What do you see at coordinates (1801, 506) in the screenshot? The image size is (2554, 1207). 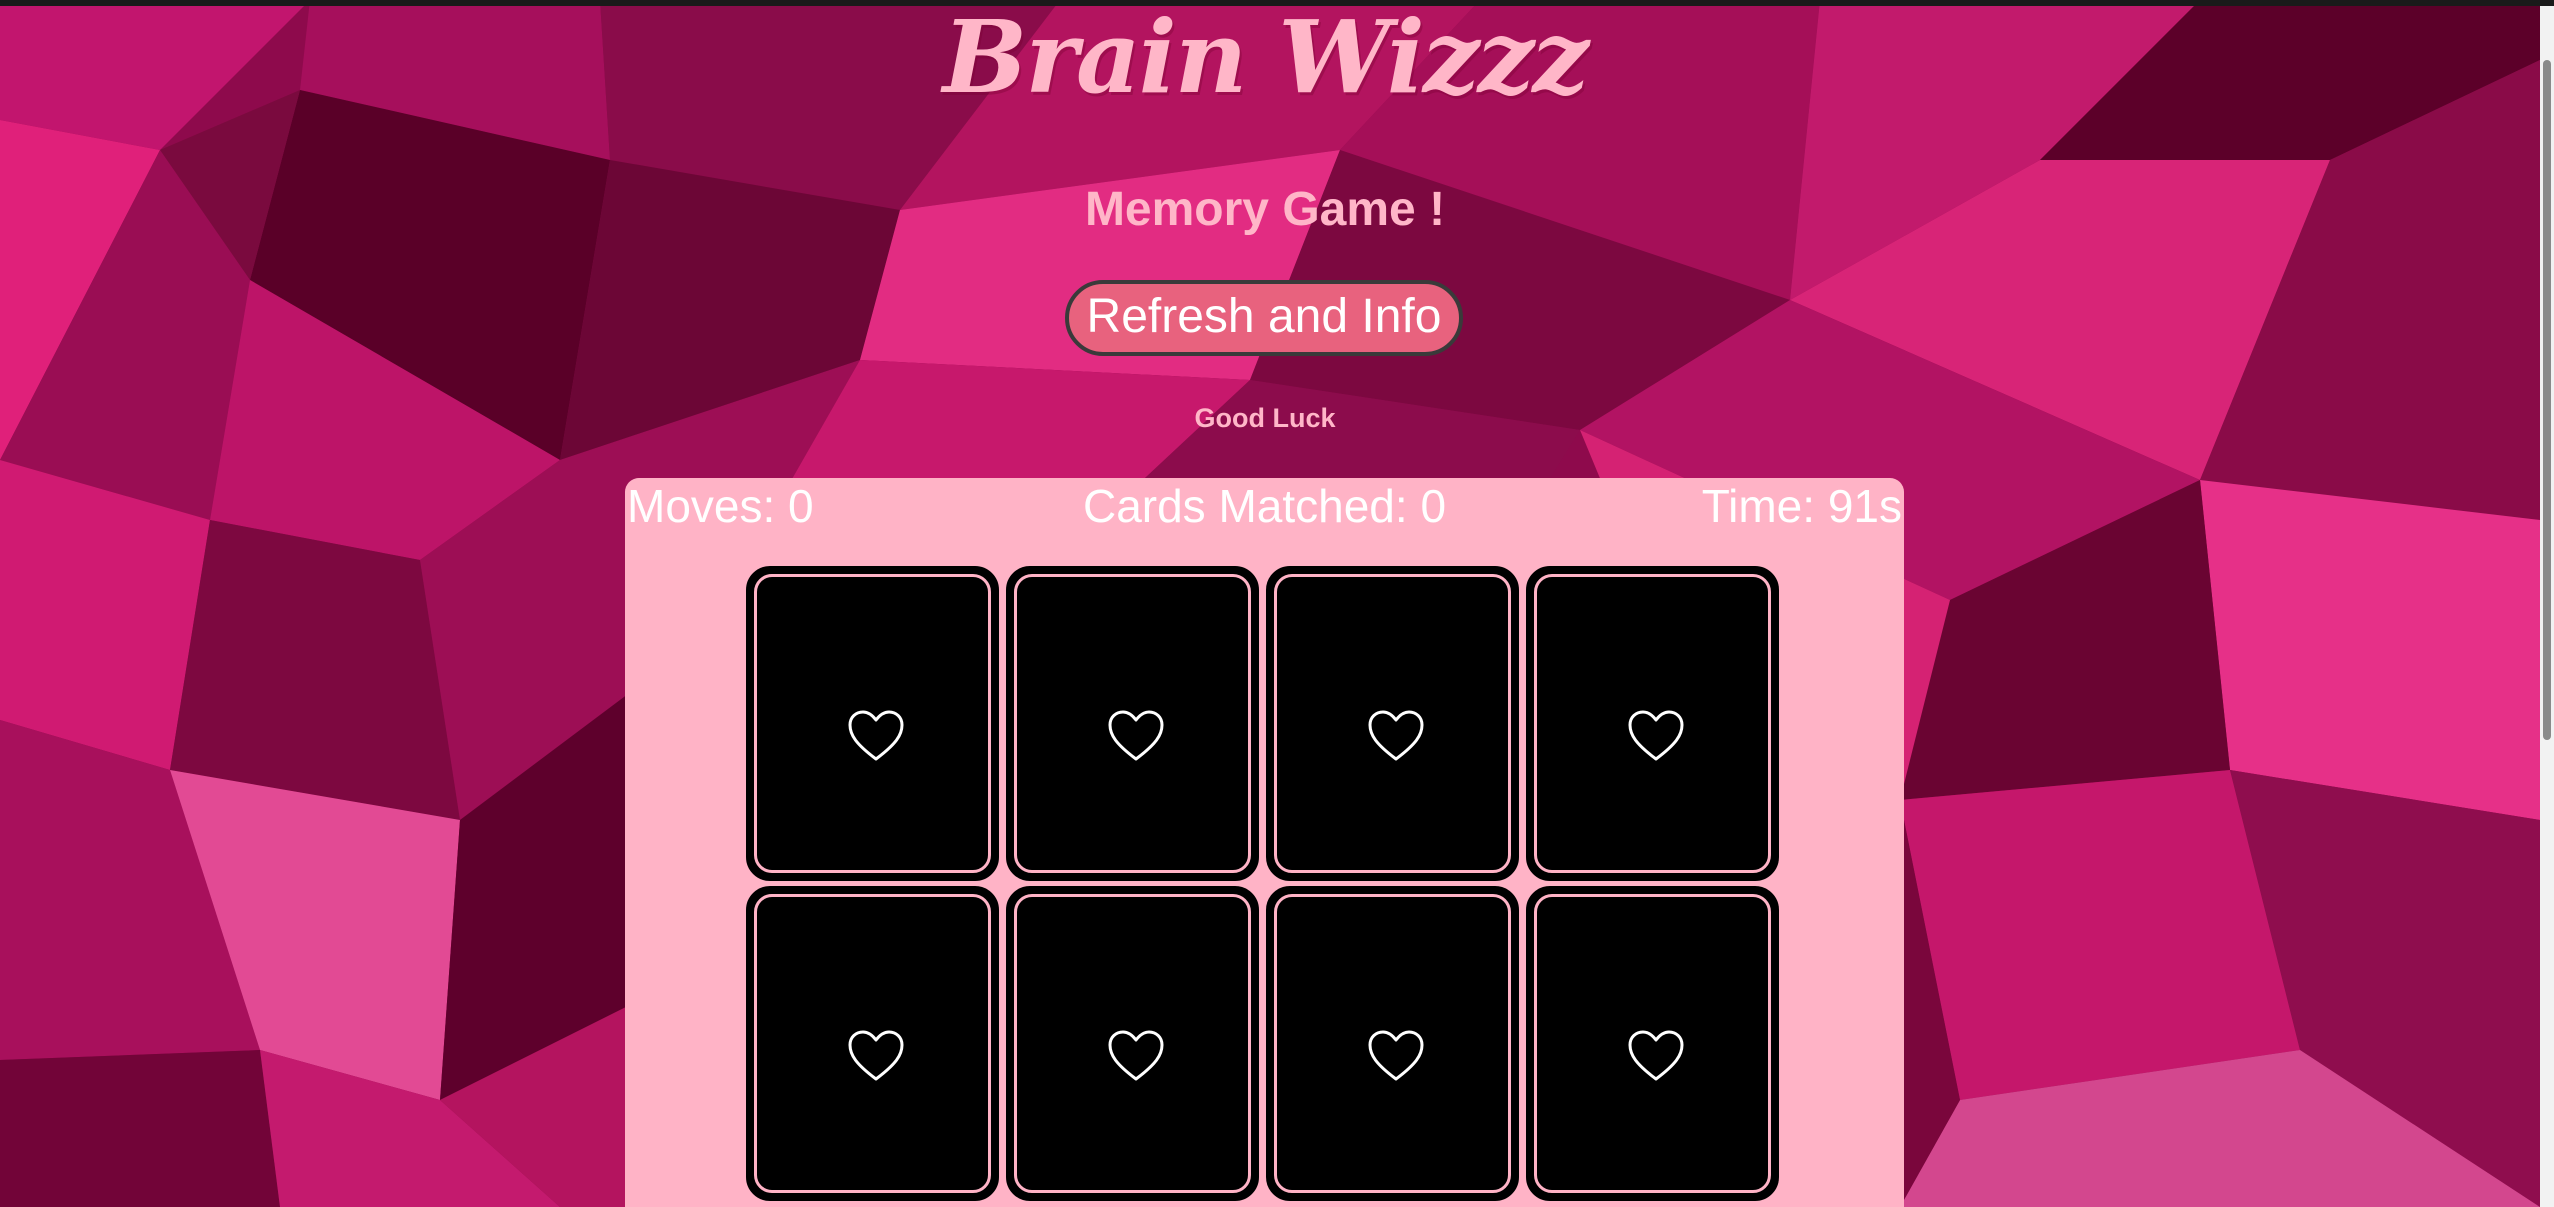 I see `timer: Time: 91s` at bounding box center [1801, 506].